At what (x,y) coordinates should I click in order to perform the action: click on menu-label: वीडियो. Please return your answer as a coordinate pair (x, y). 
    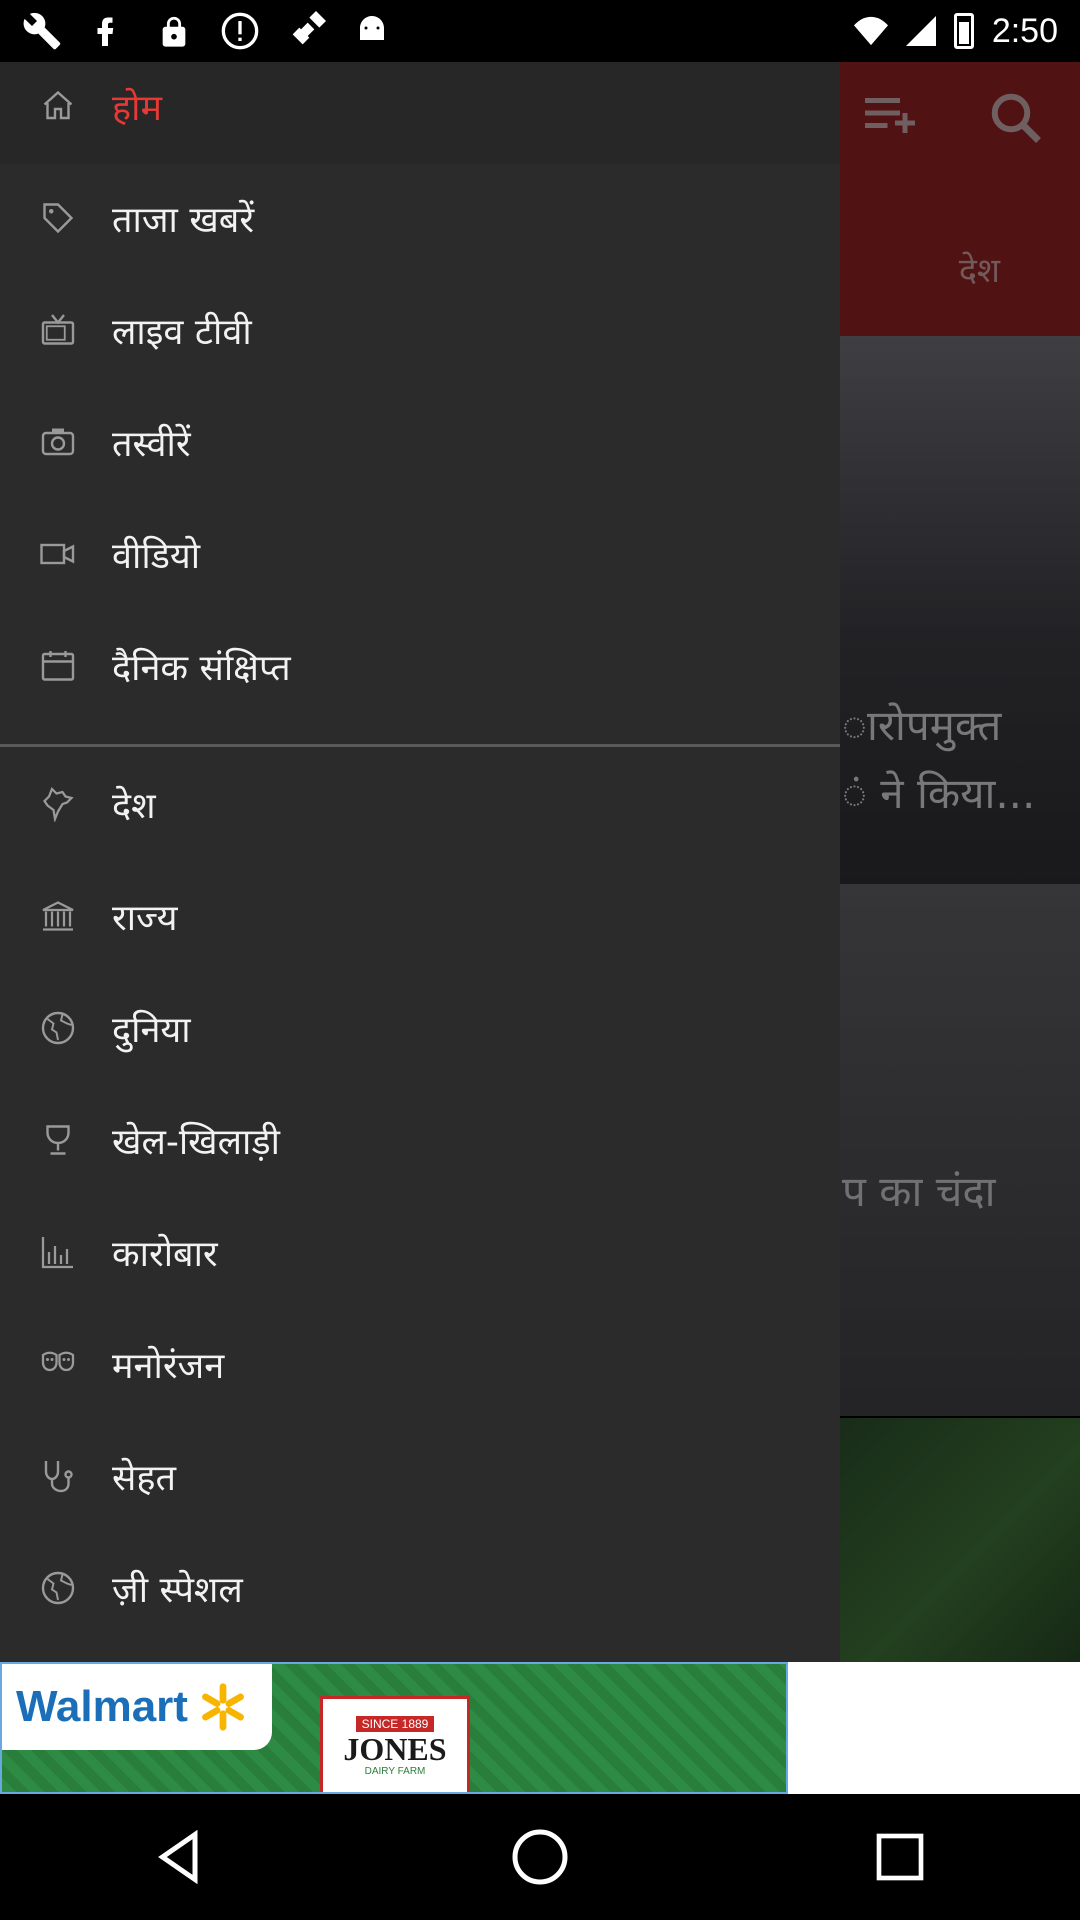
    Looking at the image, I should click on (156, 556).